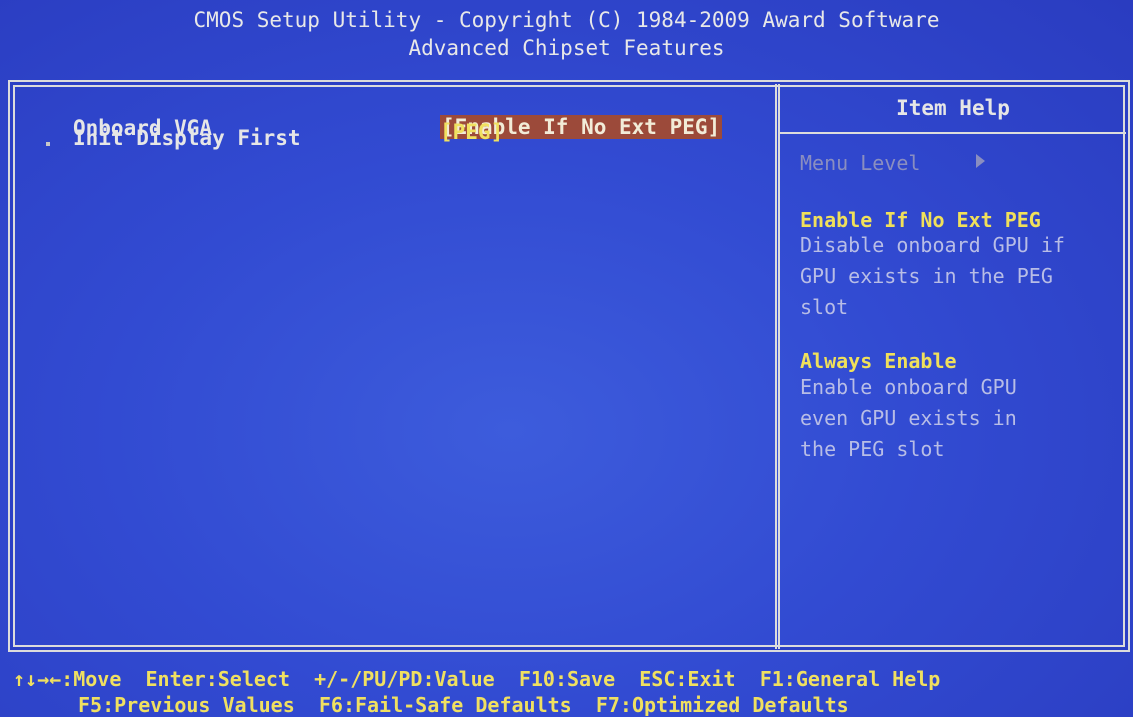  I want to click on footer-desc-exit: :Exit, so click(705, 679).